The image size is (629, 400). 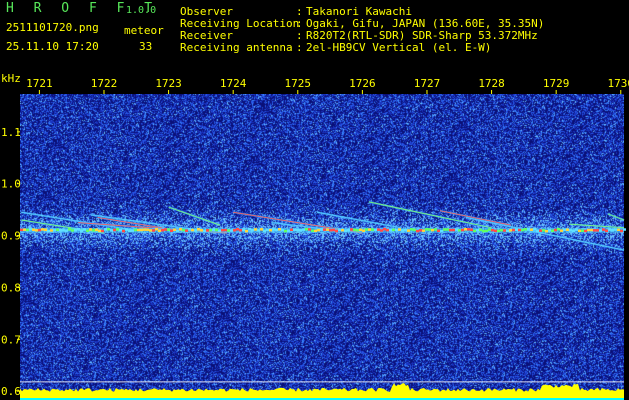 I want to click on capture-datetime: 25.11.10 17:20, so click(x=52, y=46).